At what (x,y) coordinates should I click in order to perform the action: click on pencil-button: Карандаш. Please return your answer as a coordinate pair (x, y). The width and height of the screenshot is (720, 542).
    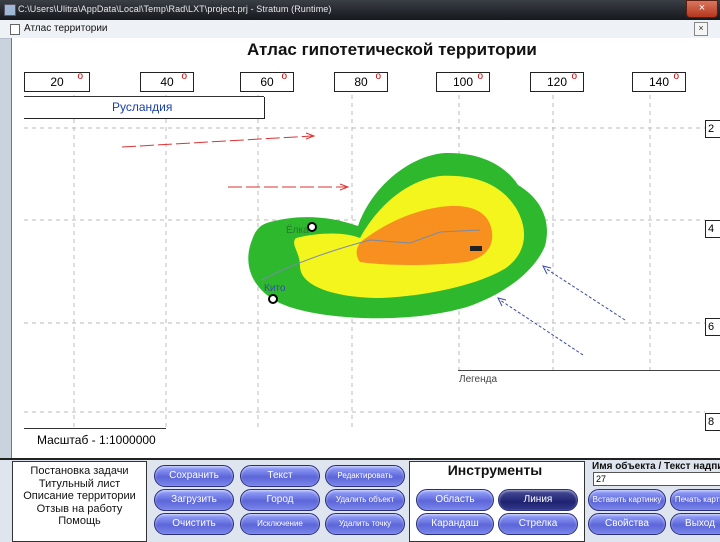
    Looking at the image, I should click on (455, 524).